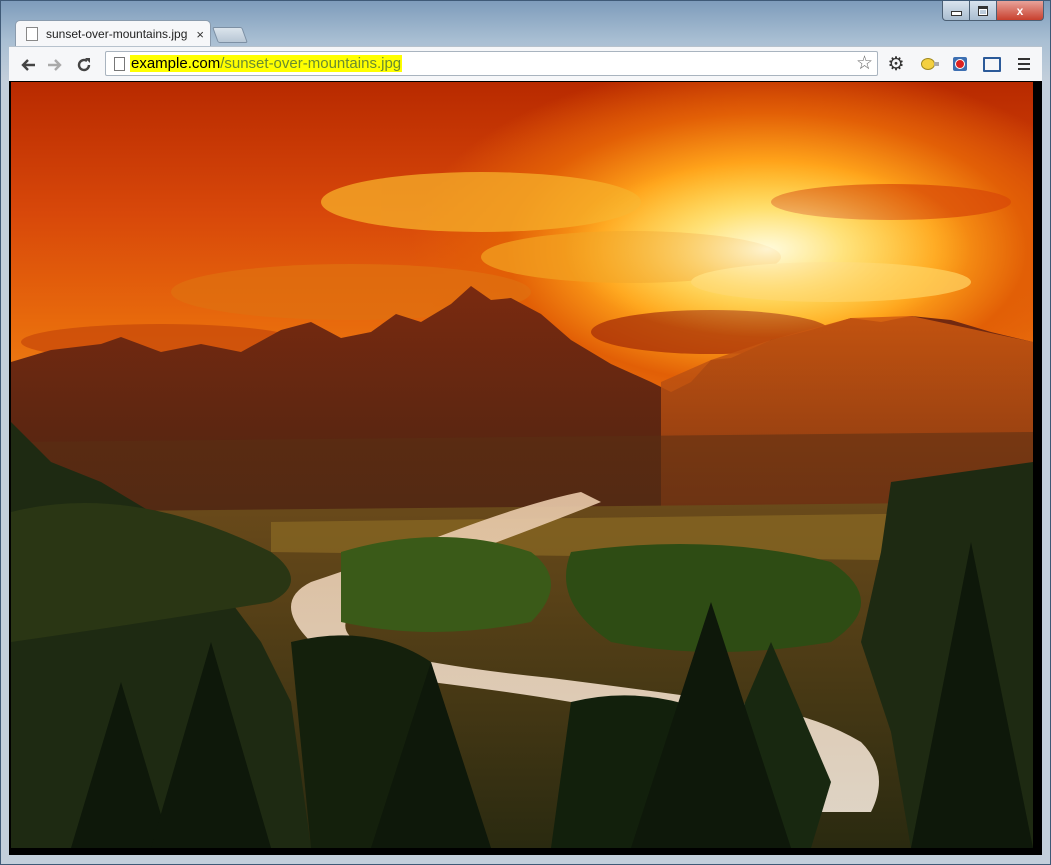 The image size is (1051, 865). I want to click on arrow-left-icon, so click(28, 65).